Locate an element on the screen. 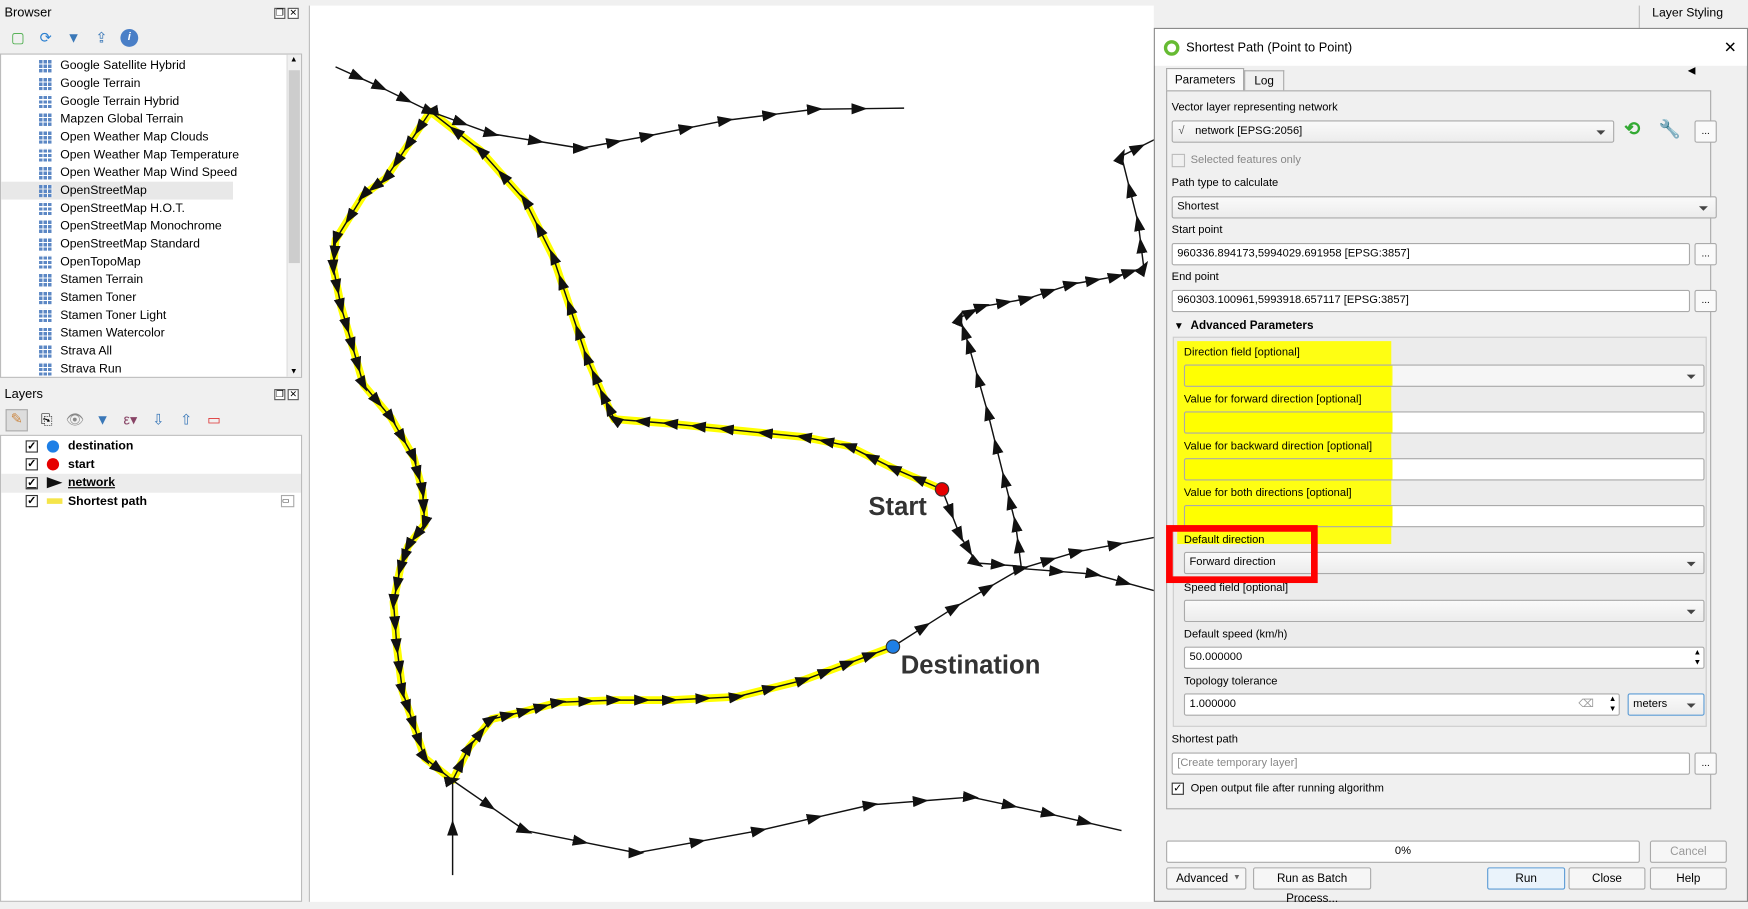  browser-item: OpenStreetMap Monochrome is located at coordinates (151, 226).